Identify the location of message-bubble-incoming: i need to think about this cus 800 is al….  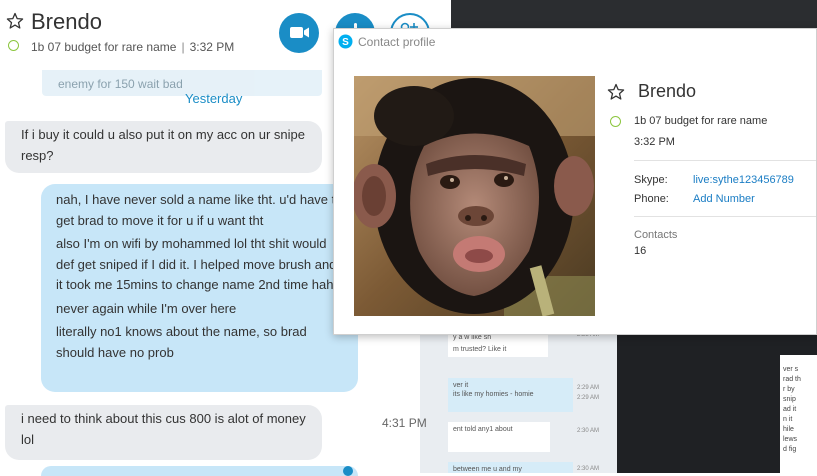
(163, 432).